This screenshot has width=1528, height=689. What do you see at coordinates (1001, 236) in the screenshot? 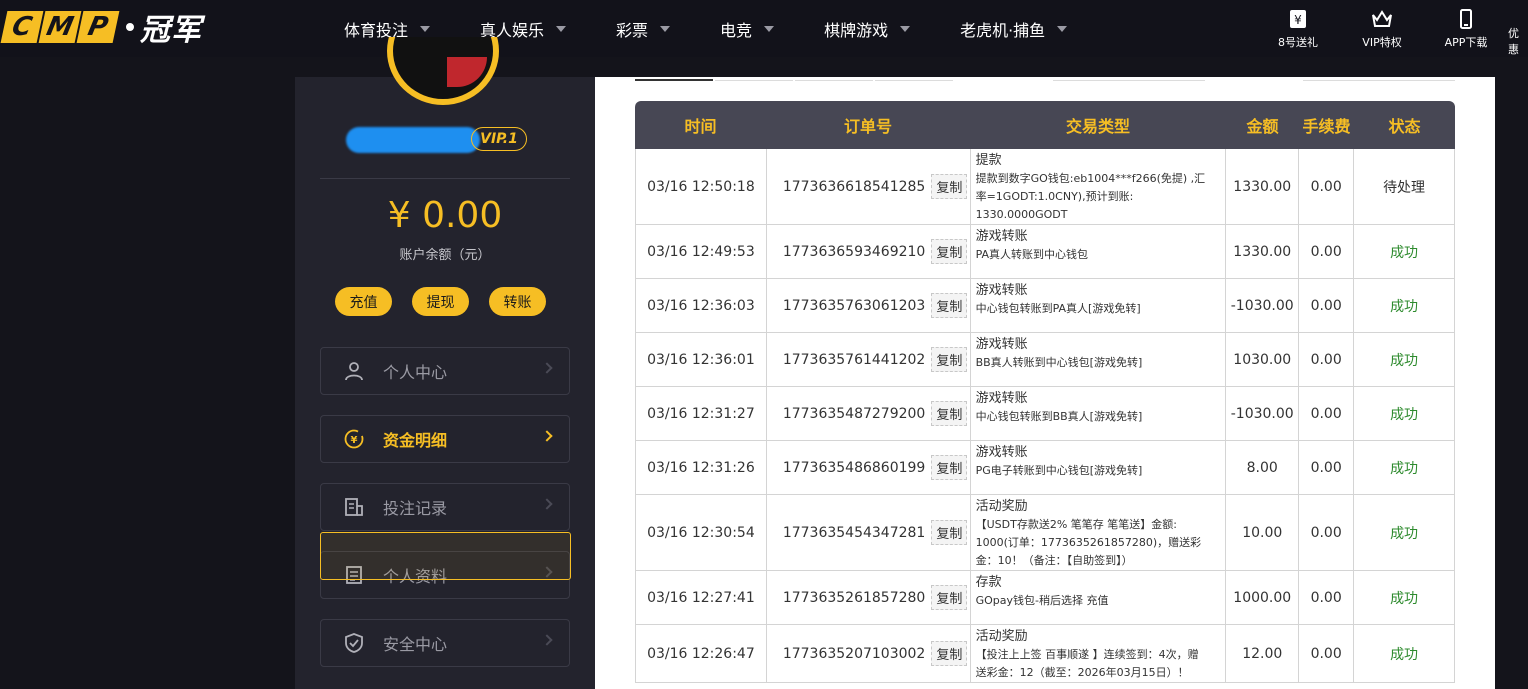
I see `transaction-type: 游戏转账` at bounding box center [1001, 236].